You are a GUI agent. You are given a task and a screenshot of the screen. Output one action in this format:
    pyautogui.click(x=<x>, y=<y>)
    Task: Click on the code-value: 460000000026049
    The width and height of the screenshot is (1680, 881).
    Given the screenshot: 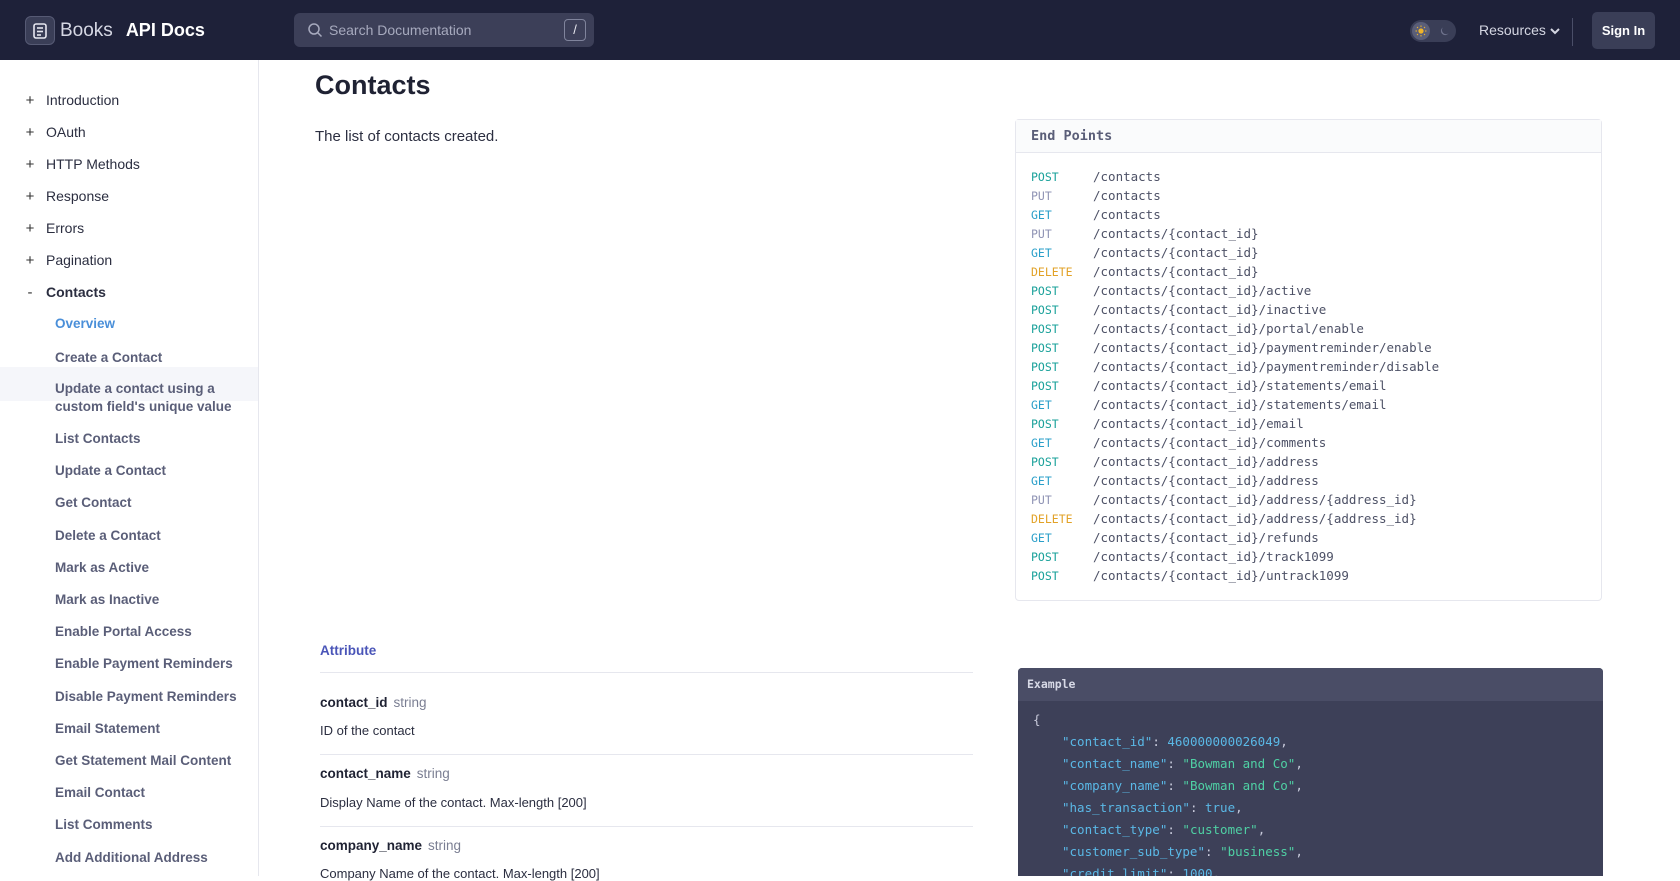 What is the action you would take?
    pyautogui.click(x=1224, y=741)
    